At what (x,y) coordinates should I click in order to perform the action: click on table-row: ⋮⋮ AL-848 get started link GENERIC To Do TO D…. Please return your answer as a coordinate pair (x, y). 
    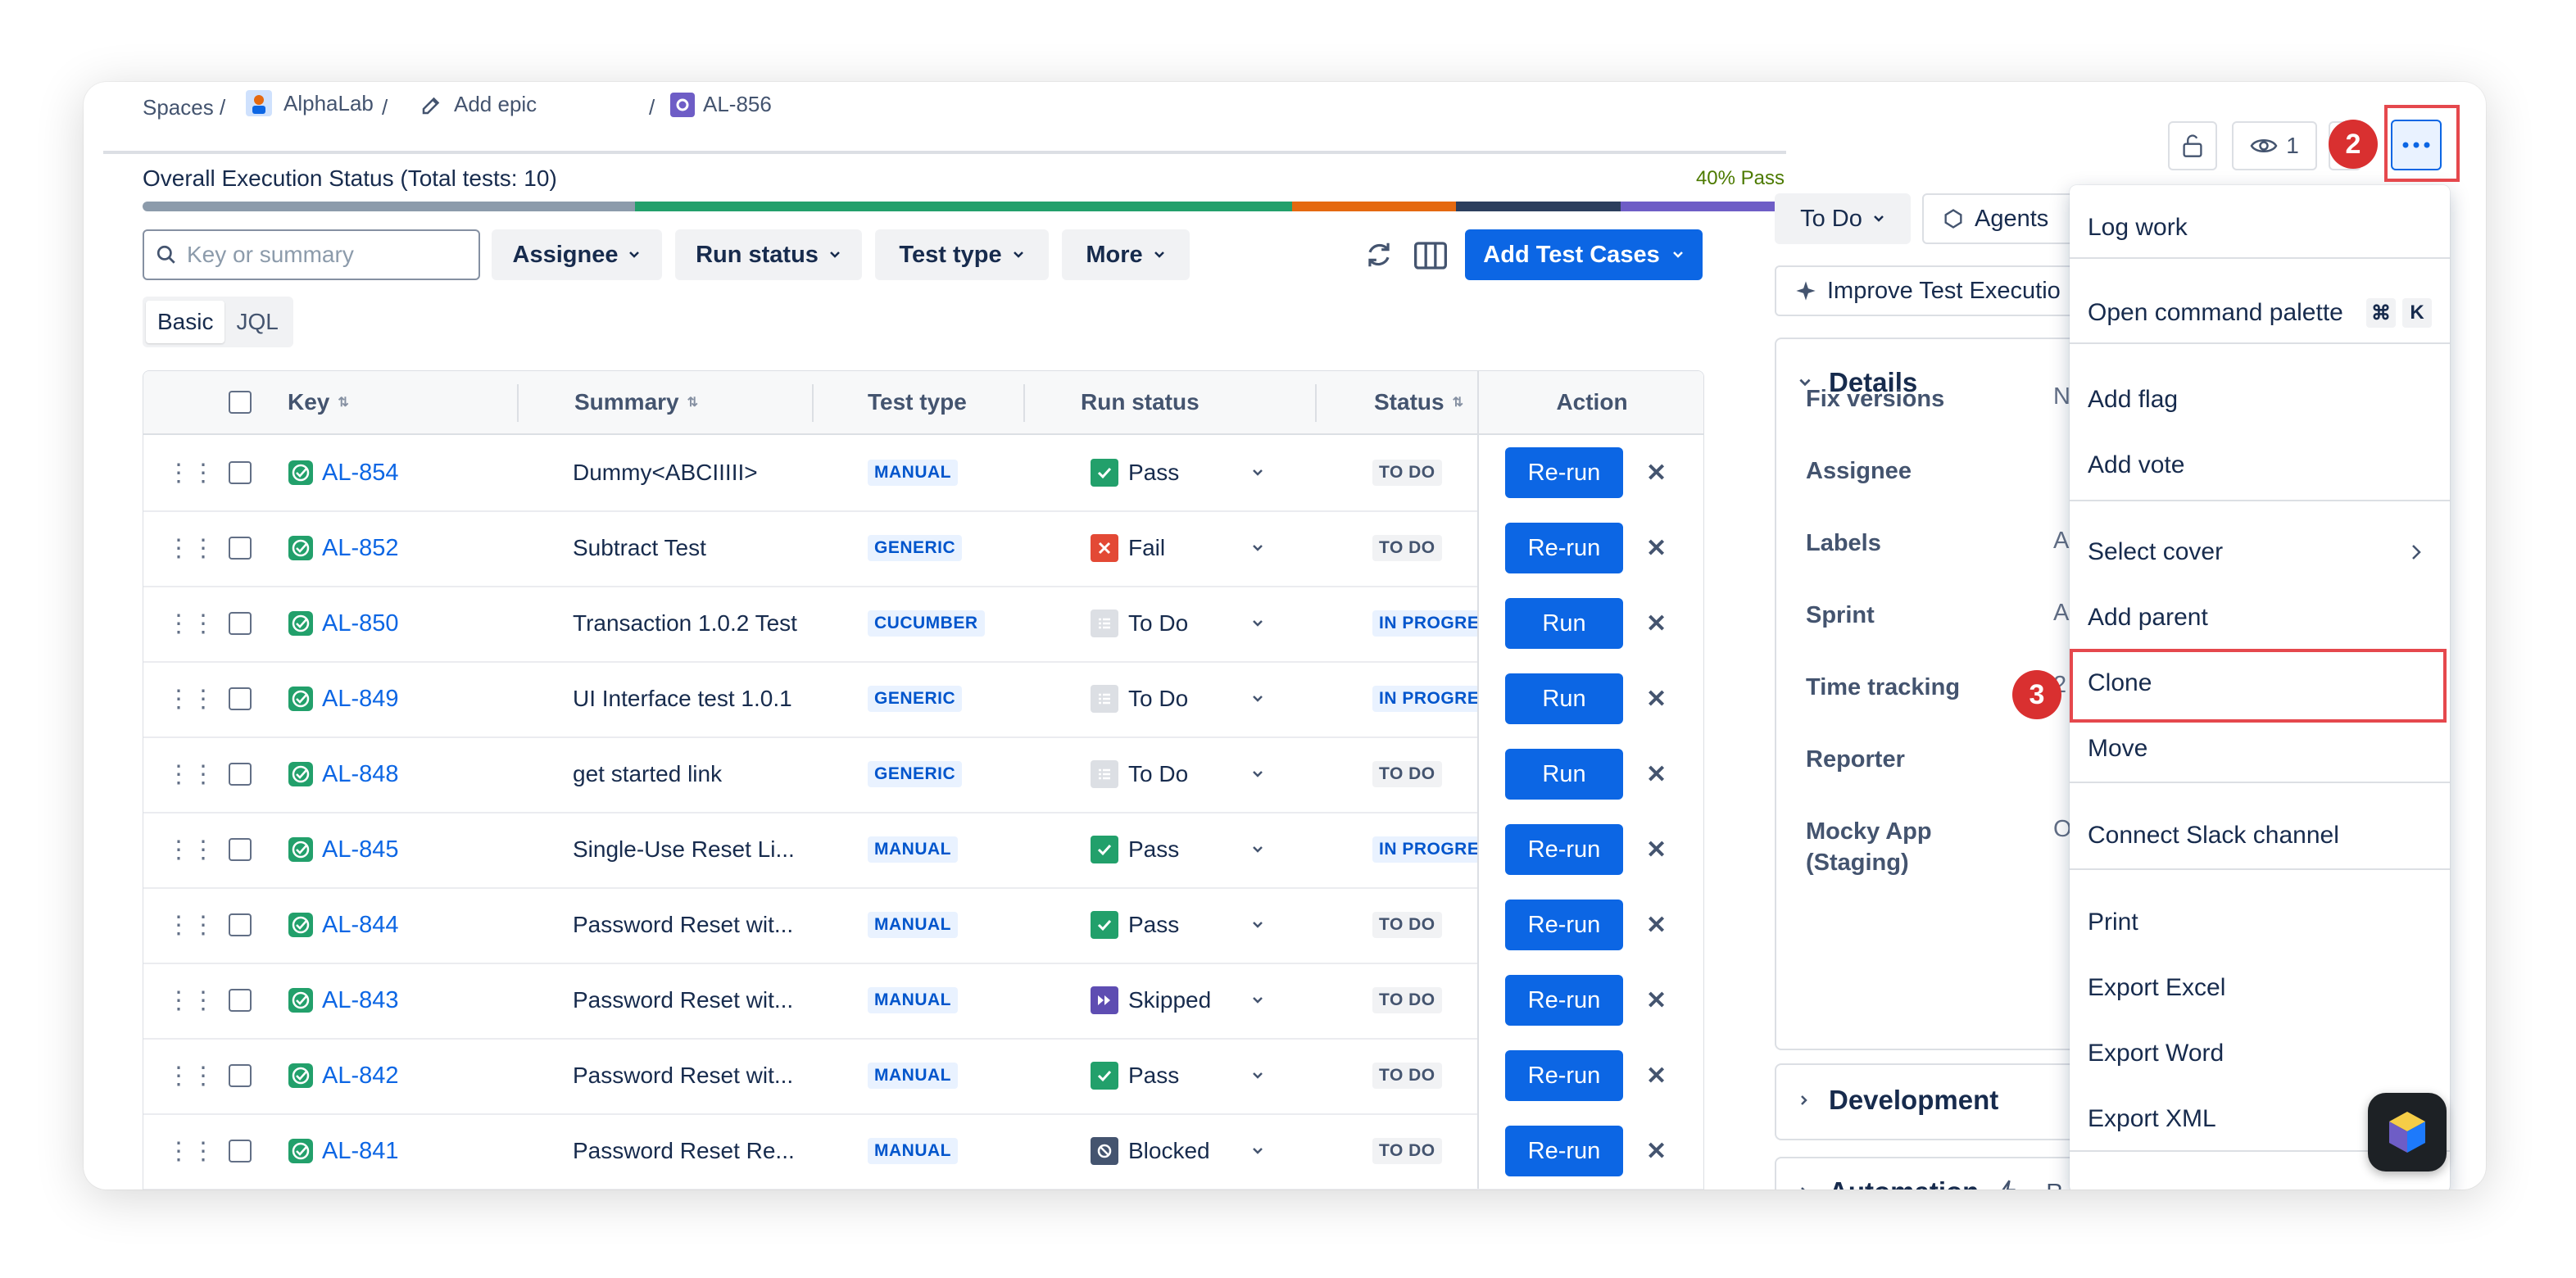
    Looking at the image, I should click on (923, 774).